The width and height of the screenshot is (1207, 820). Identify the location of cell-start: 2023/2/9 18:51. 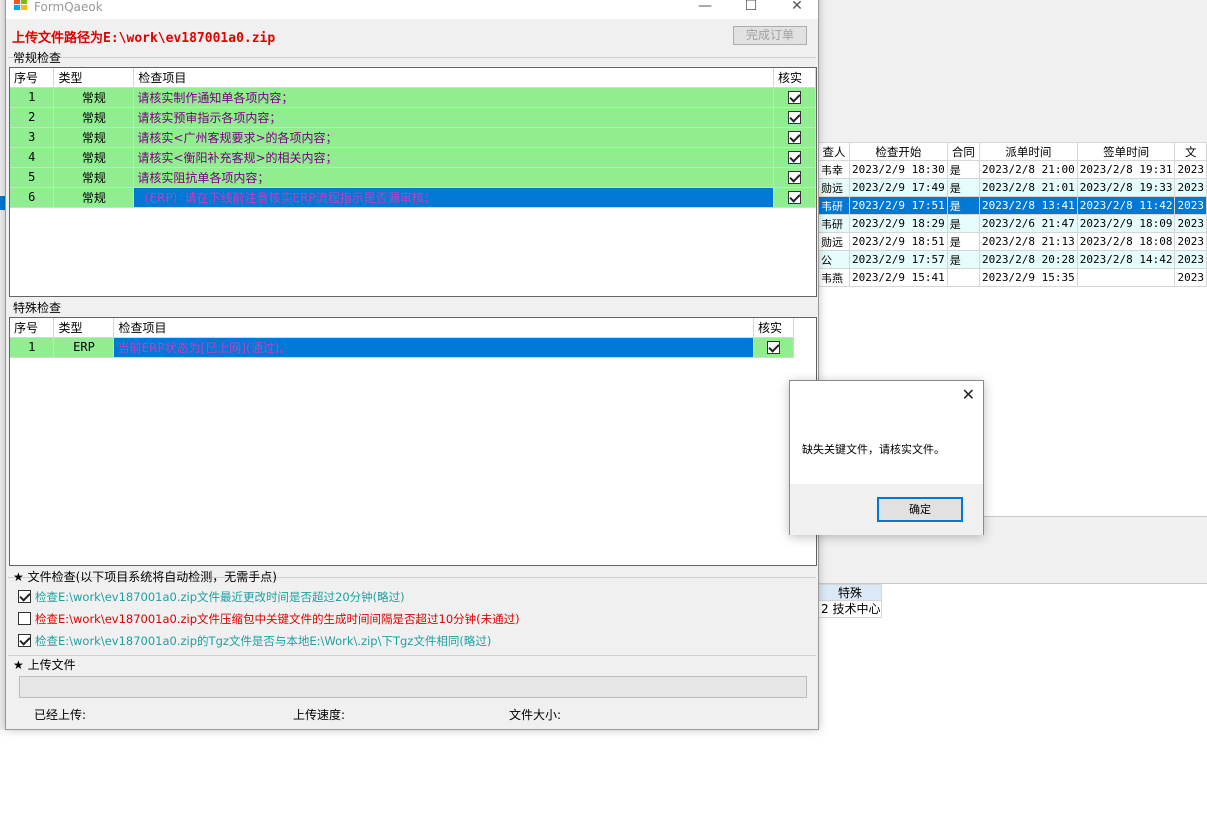
(898, 241).